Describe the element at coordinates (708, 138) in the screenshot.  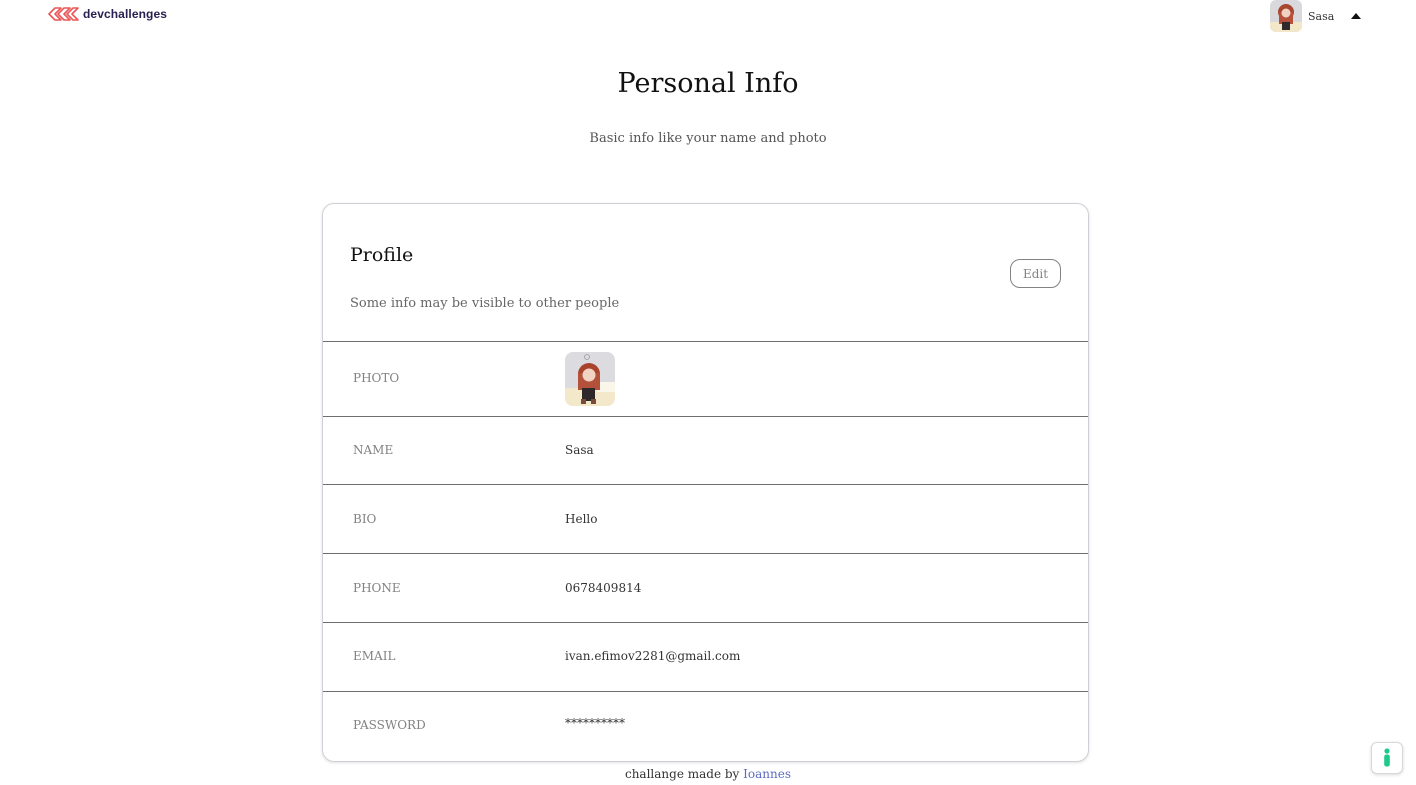
I see `page-subtitle: Basic info like your name and photo` at that location.